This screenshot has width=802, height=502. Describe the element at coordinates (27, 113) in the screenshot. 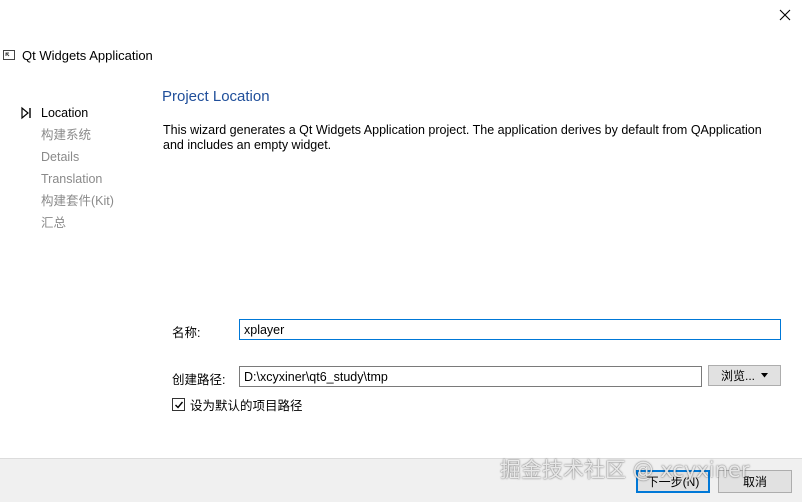

I see `current-step-arrow-icon` at that location.